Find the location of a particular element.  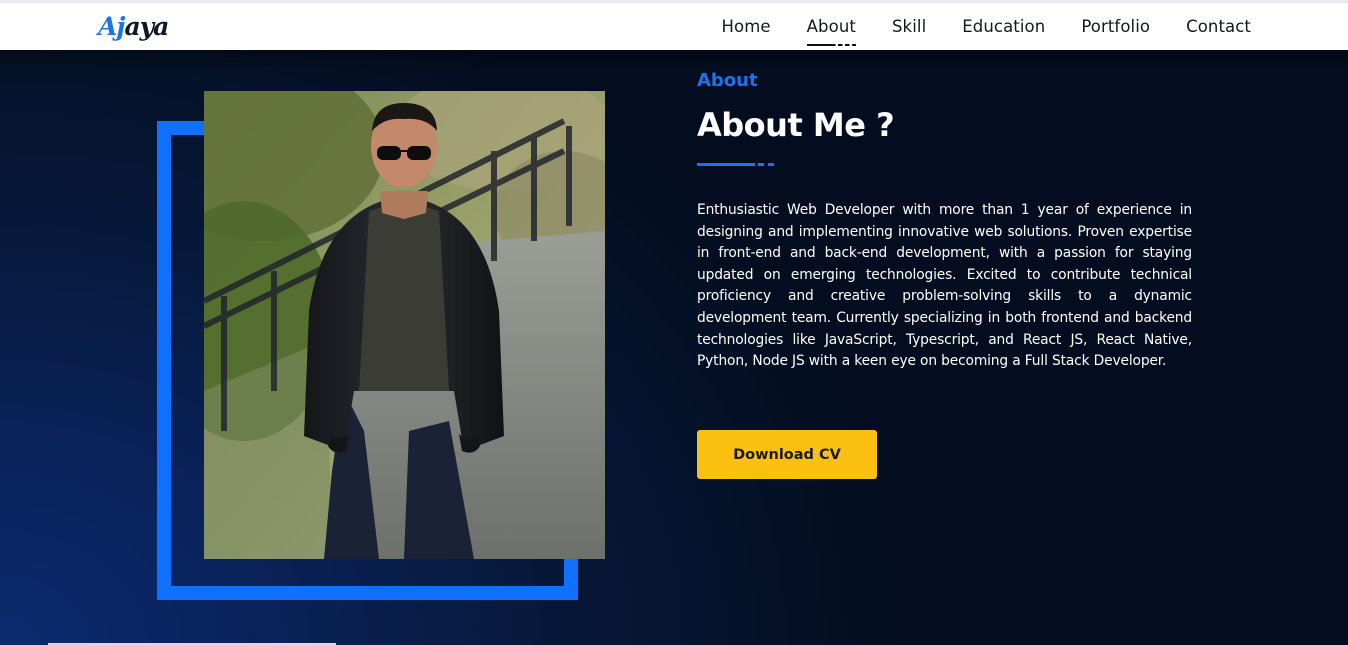

section-title: About Me ? is located at coordinates (796, 125).